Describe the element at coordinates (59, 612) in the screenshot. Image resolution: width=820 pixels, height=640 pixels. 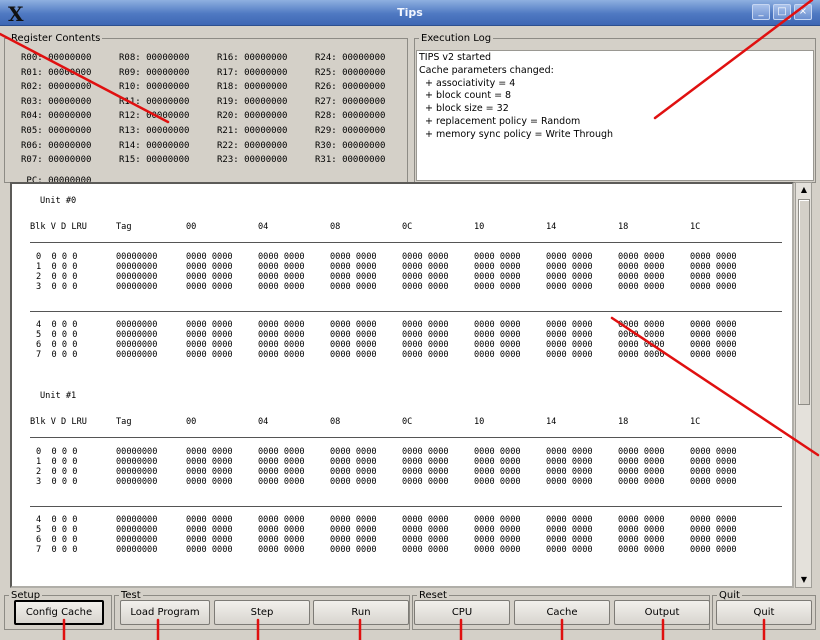
I see `config-cache-button: Config Cache` at that location.